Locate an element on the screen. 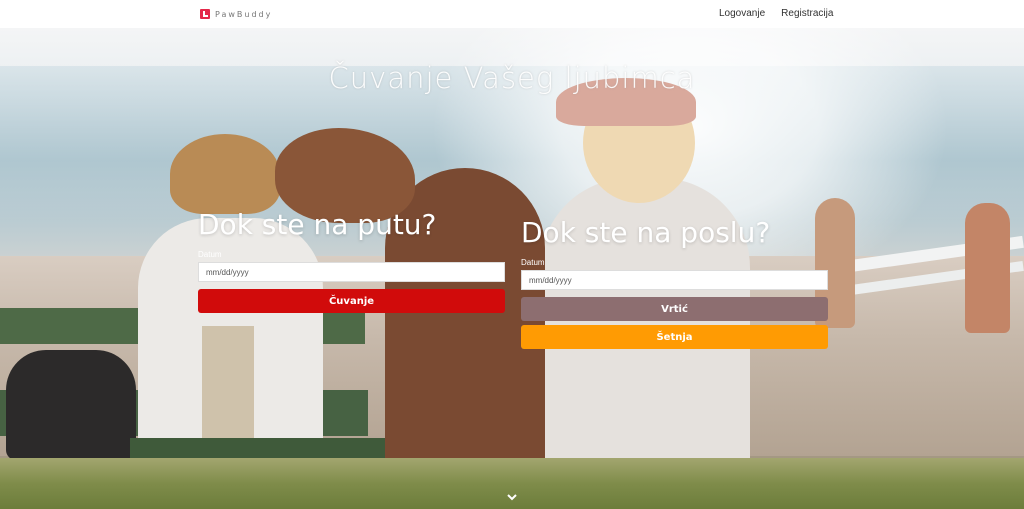  hero-title: Čuvanje Vašeg ljubimca is located at coordinates (512, 78).